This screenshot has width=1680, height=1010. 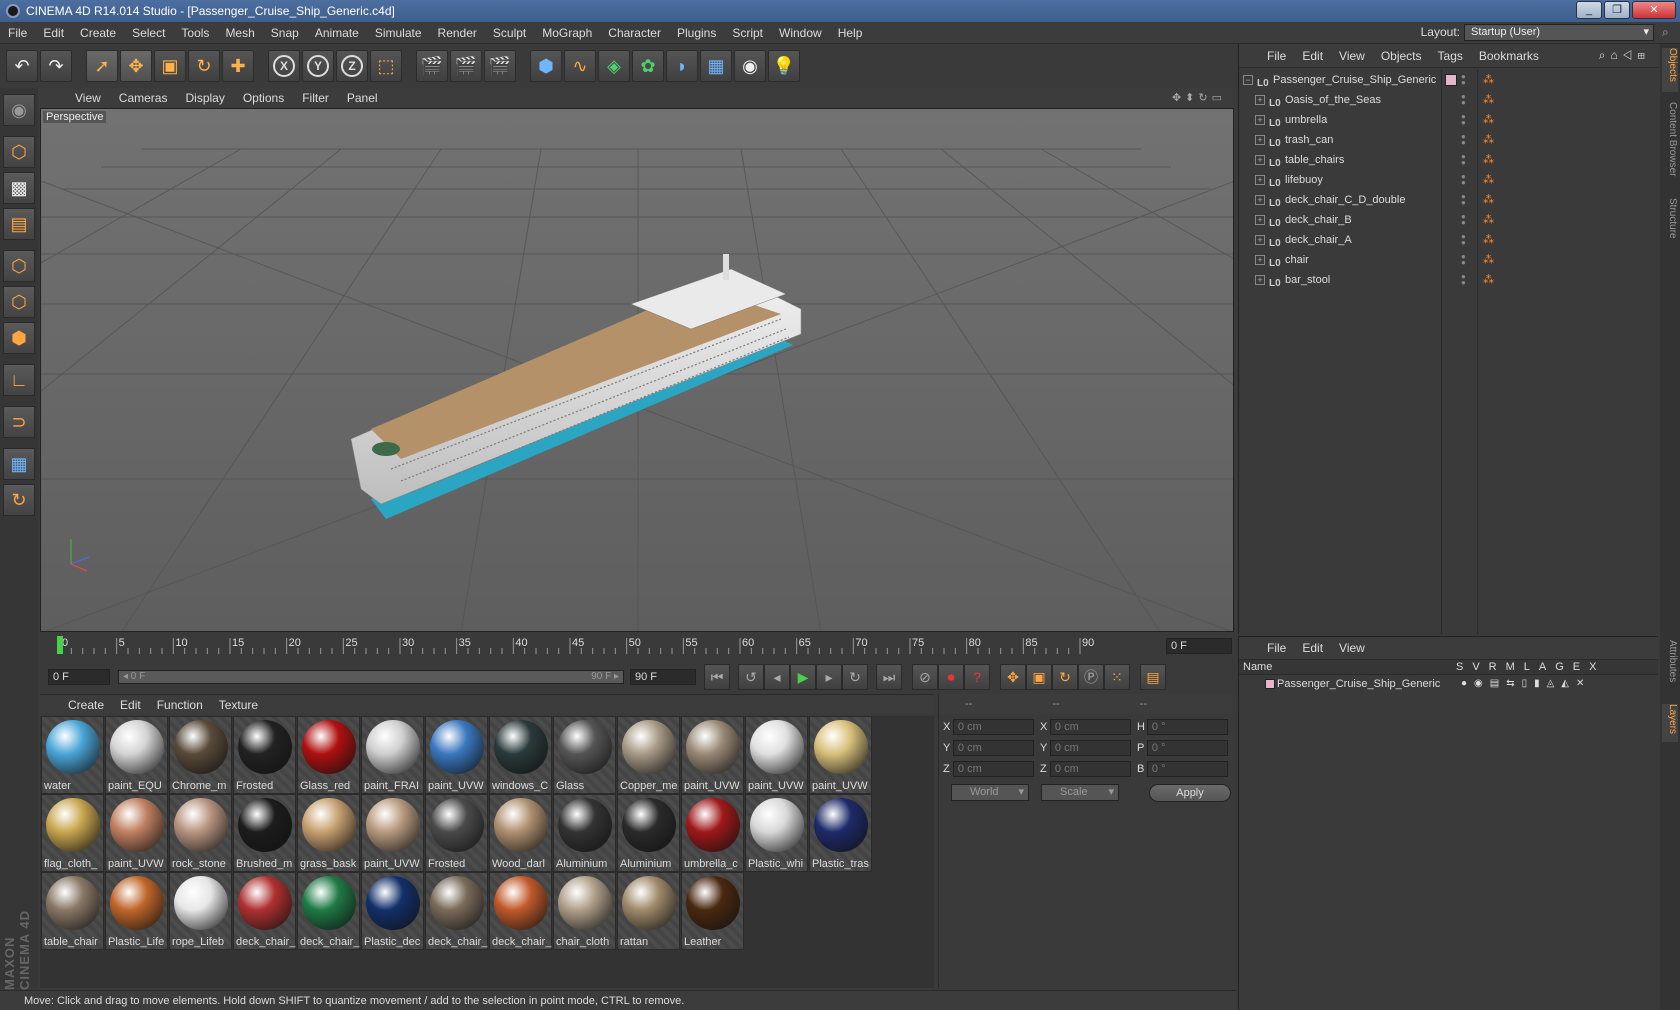 I want to click on goto-next-key-button: ↻, so click(x=855, y=677).